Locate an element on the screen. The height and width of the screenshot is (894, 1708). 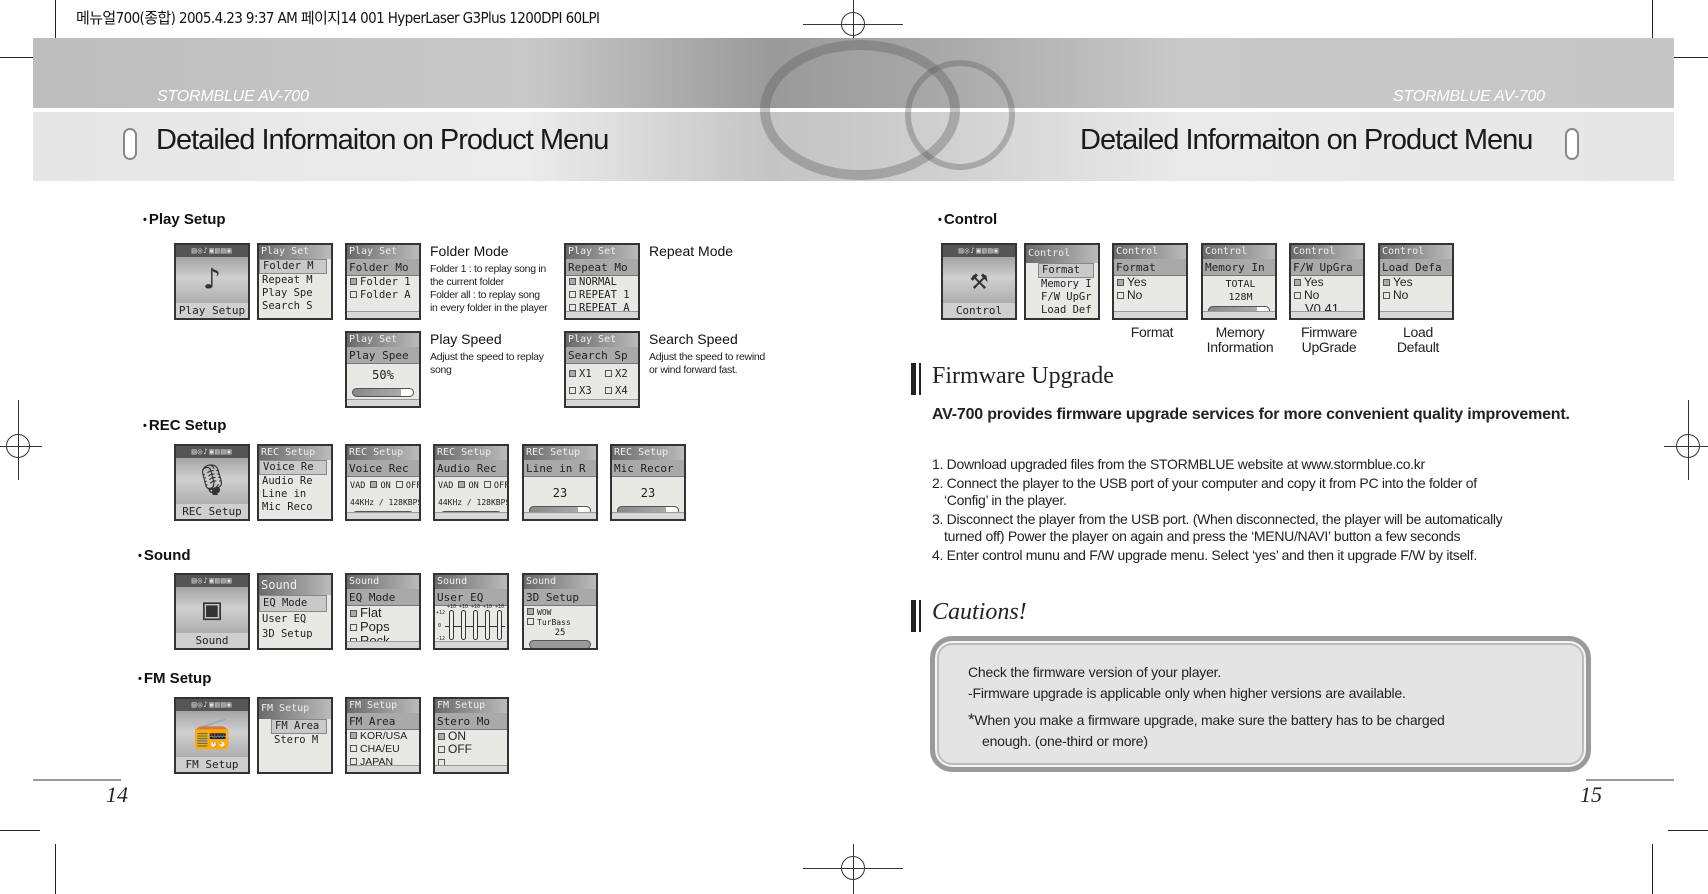
fm-area-screen: FM Setup FM Area KOR/USA CHA/EU JAPAN is located at coordinates (383, 735).